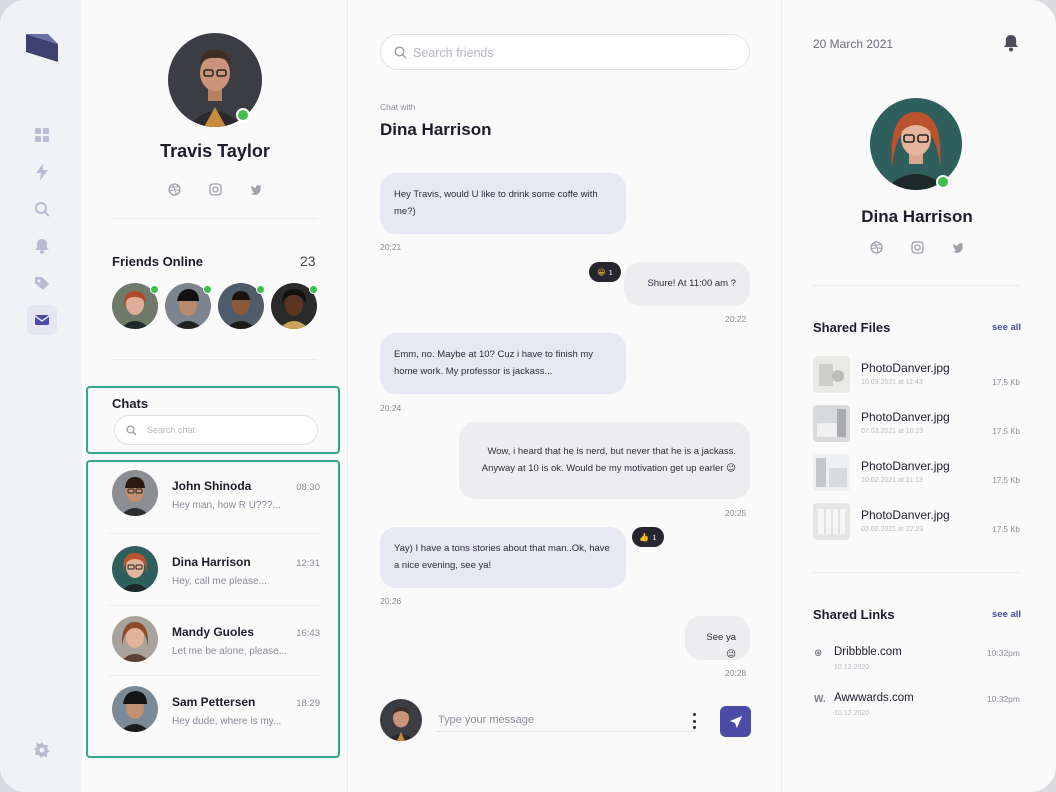 The height and width of the screenshot is (792, 1056). Describe the element at coordinates (42, 135) in the screenshot. I see `grid-icon` at that location.